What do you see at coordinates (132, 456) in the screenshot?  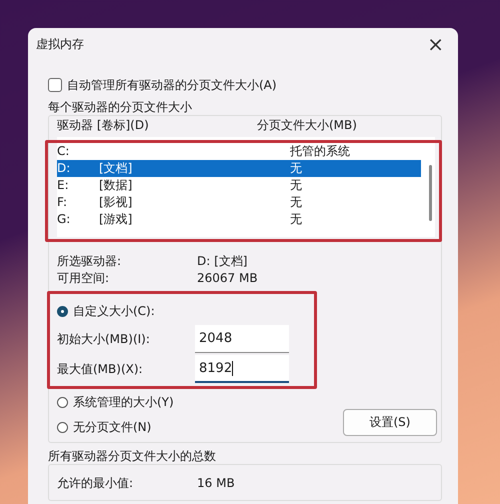 I see `group-title: 所有驱动器分页文件大小的总数` at bounding box center [132, 456].